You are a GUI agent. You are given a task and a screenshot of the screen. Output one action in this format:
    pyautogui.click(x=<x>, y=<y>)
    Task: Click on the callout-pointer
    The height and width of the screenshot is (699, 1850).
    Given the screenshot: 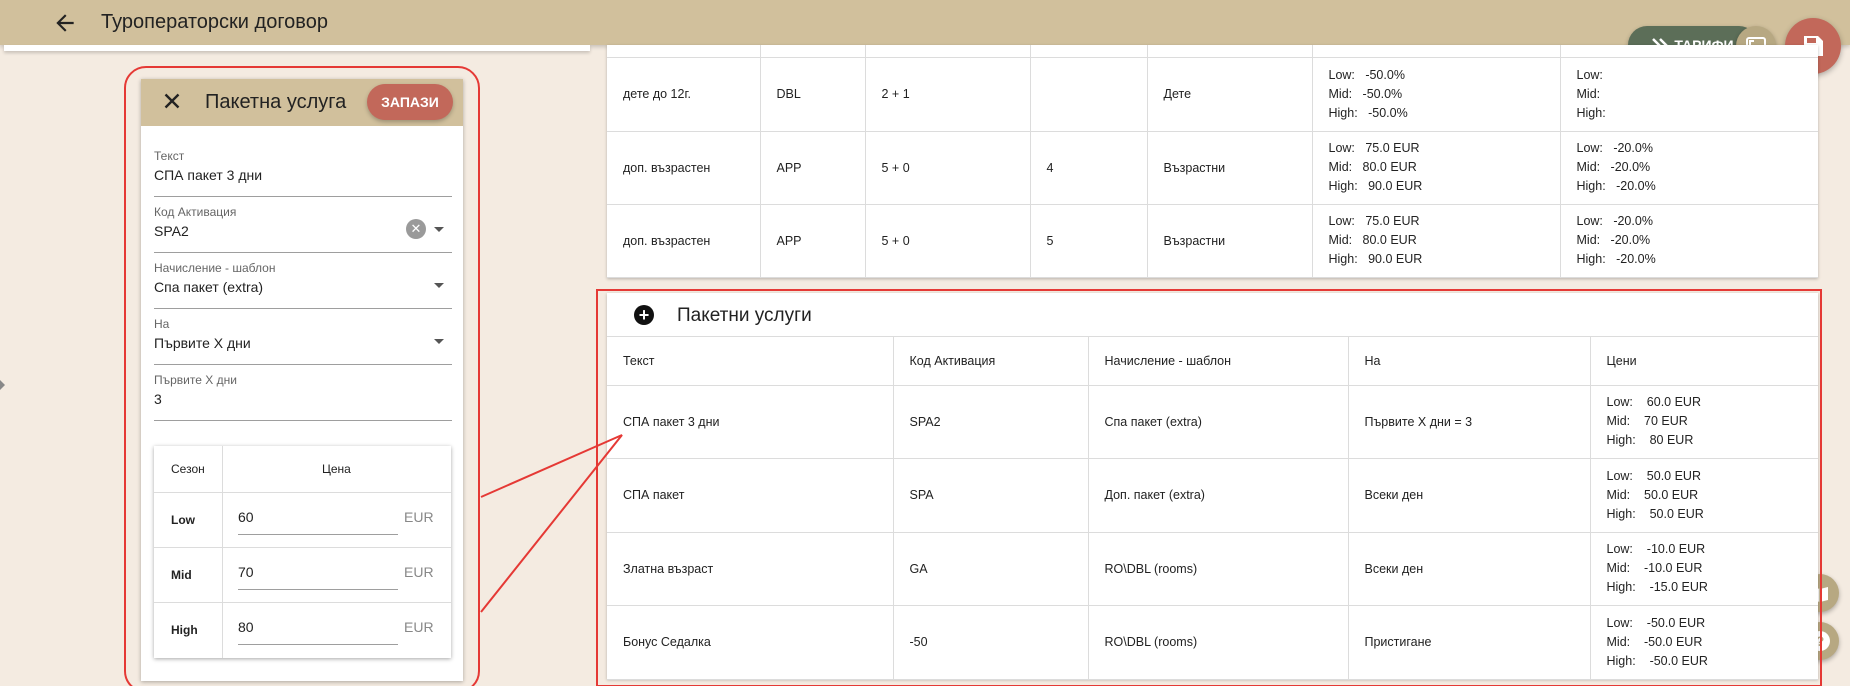 What is the action you would take?
    pyautogui.click(x=551, y=523)
    